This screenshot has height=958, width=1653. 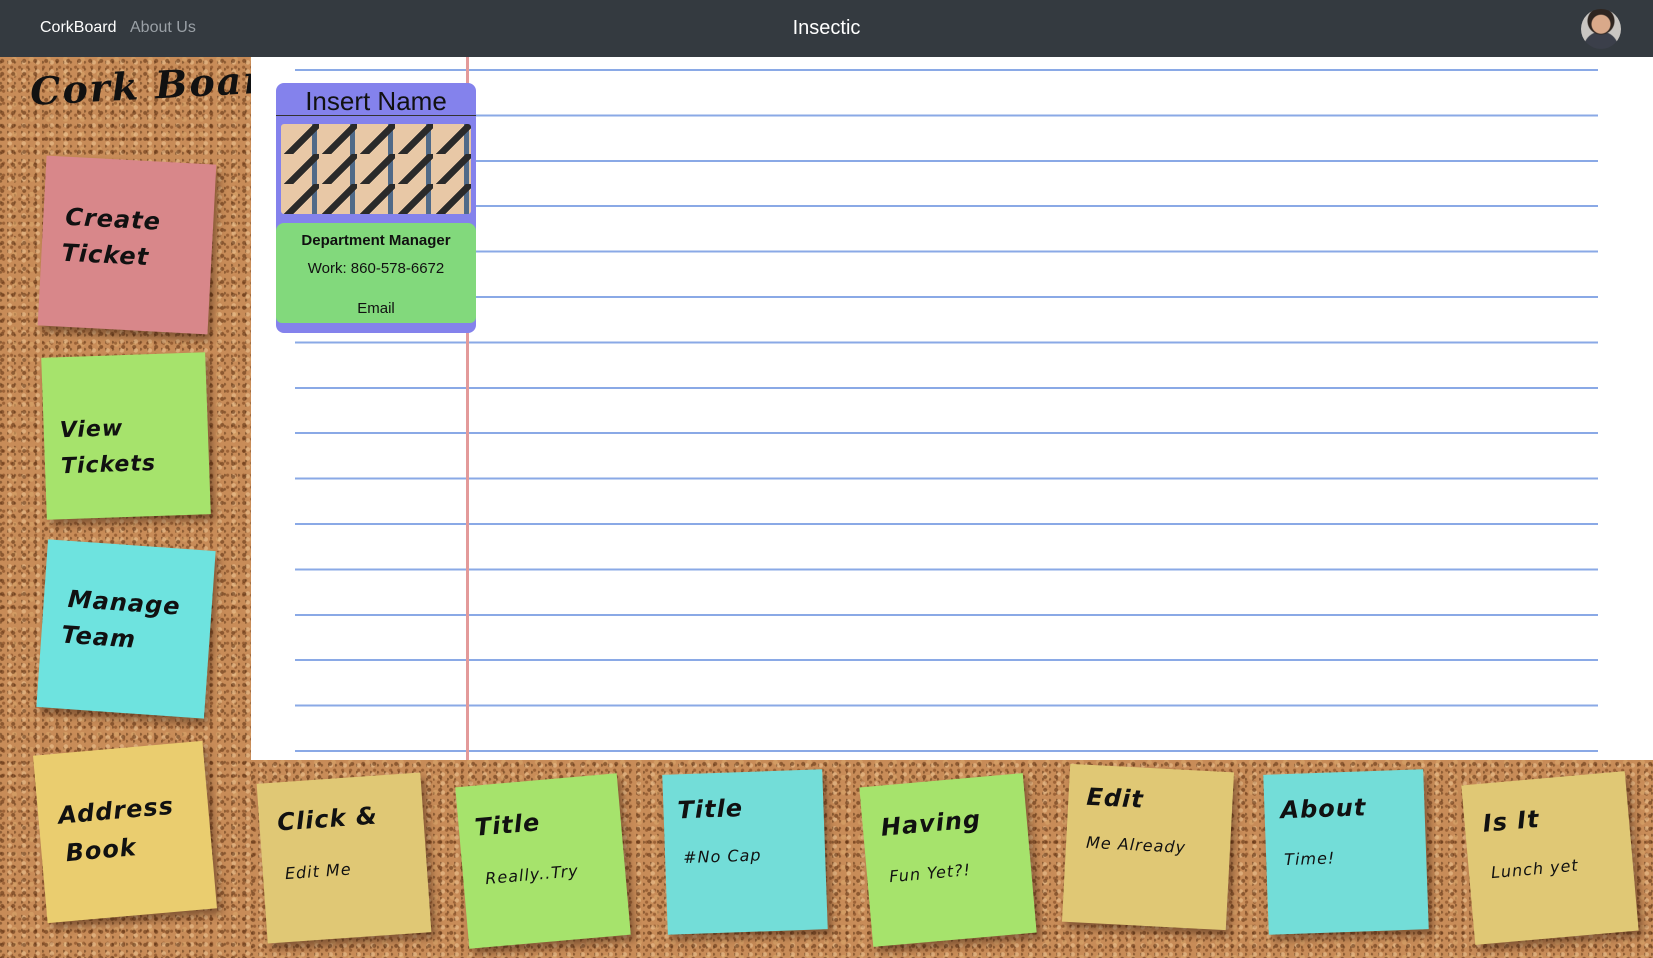 I want to click on sticky-note: Edit Me Already, so click(x=1148, y=847).